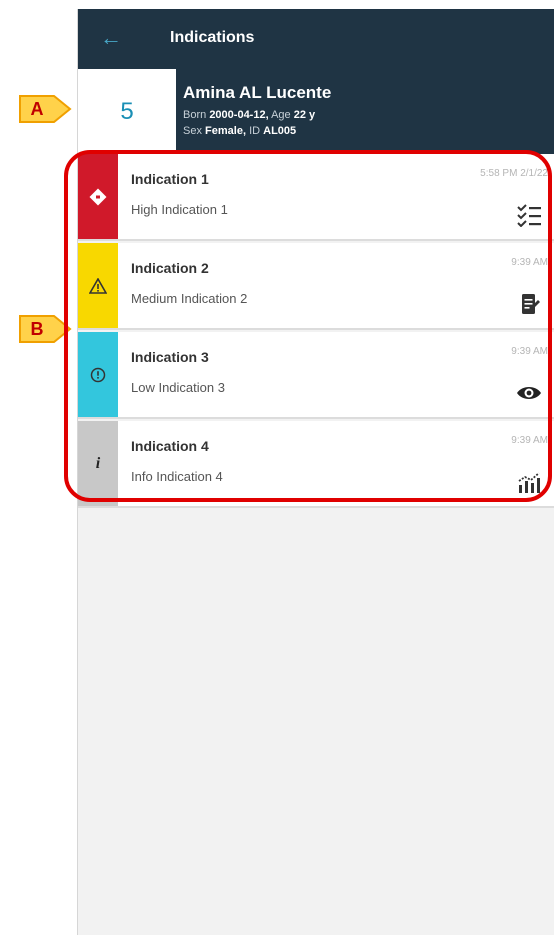 The height and width of the screenshot is (935, 555). I want to click on bed-number: 5, so click(127, 111).